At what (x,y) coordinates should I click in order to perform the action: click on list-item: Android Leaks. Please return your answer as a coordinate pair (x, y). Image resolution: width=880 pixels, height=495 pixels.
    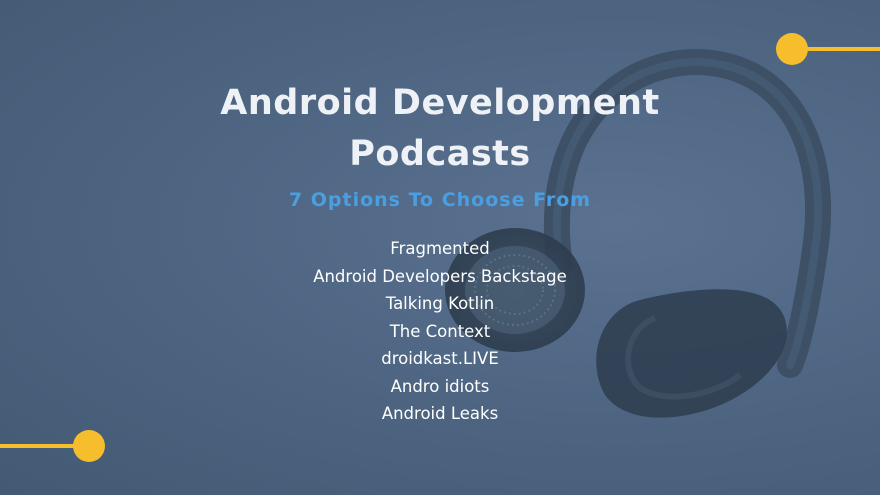
    Looking at the image, I should click on (440, 413).